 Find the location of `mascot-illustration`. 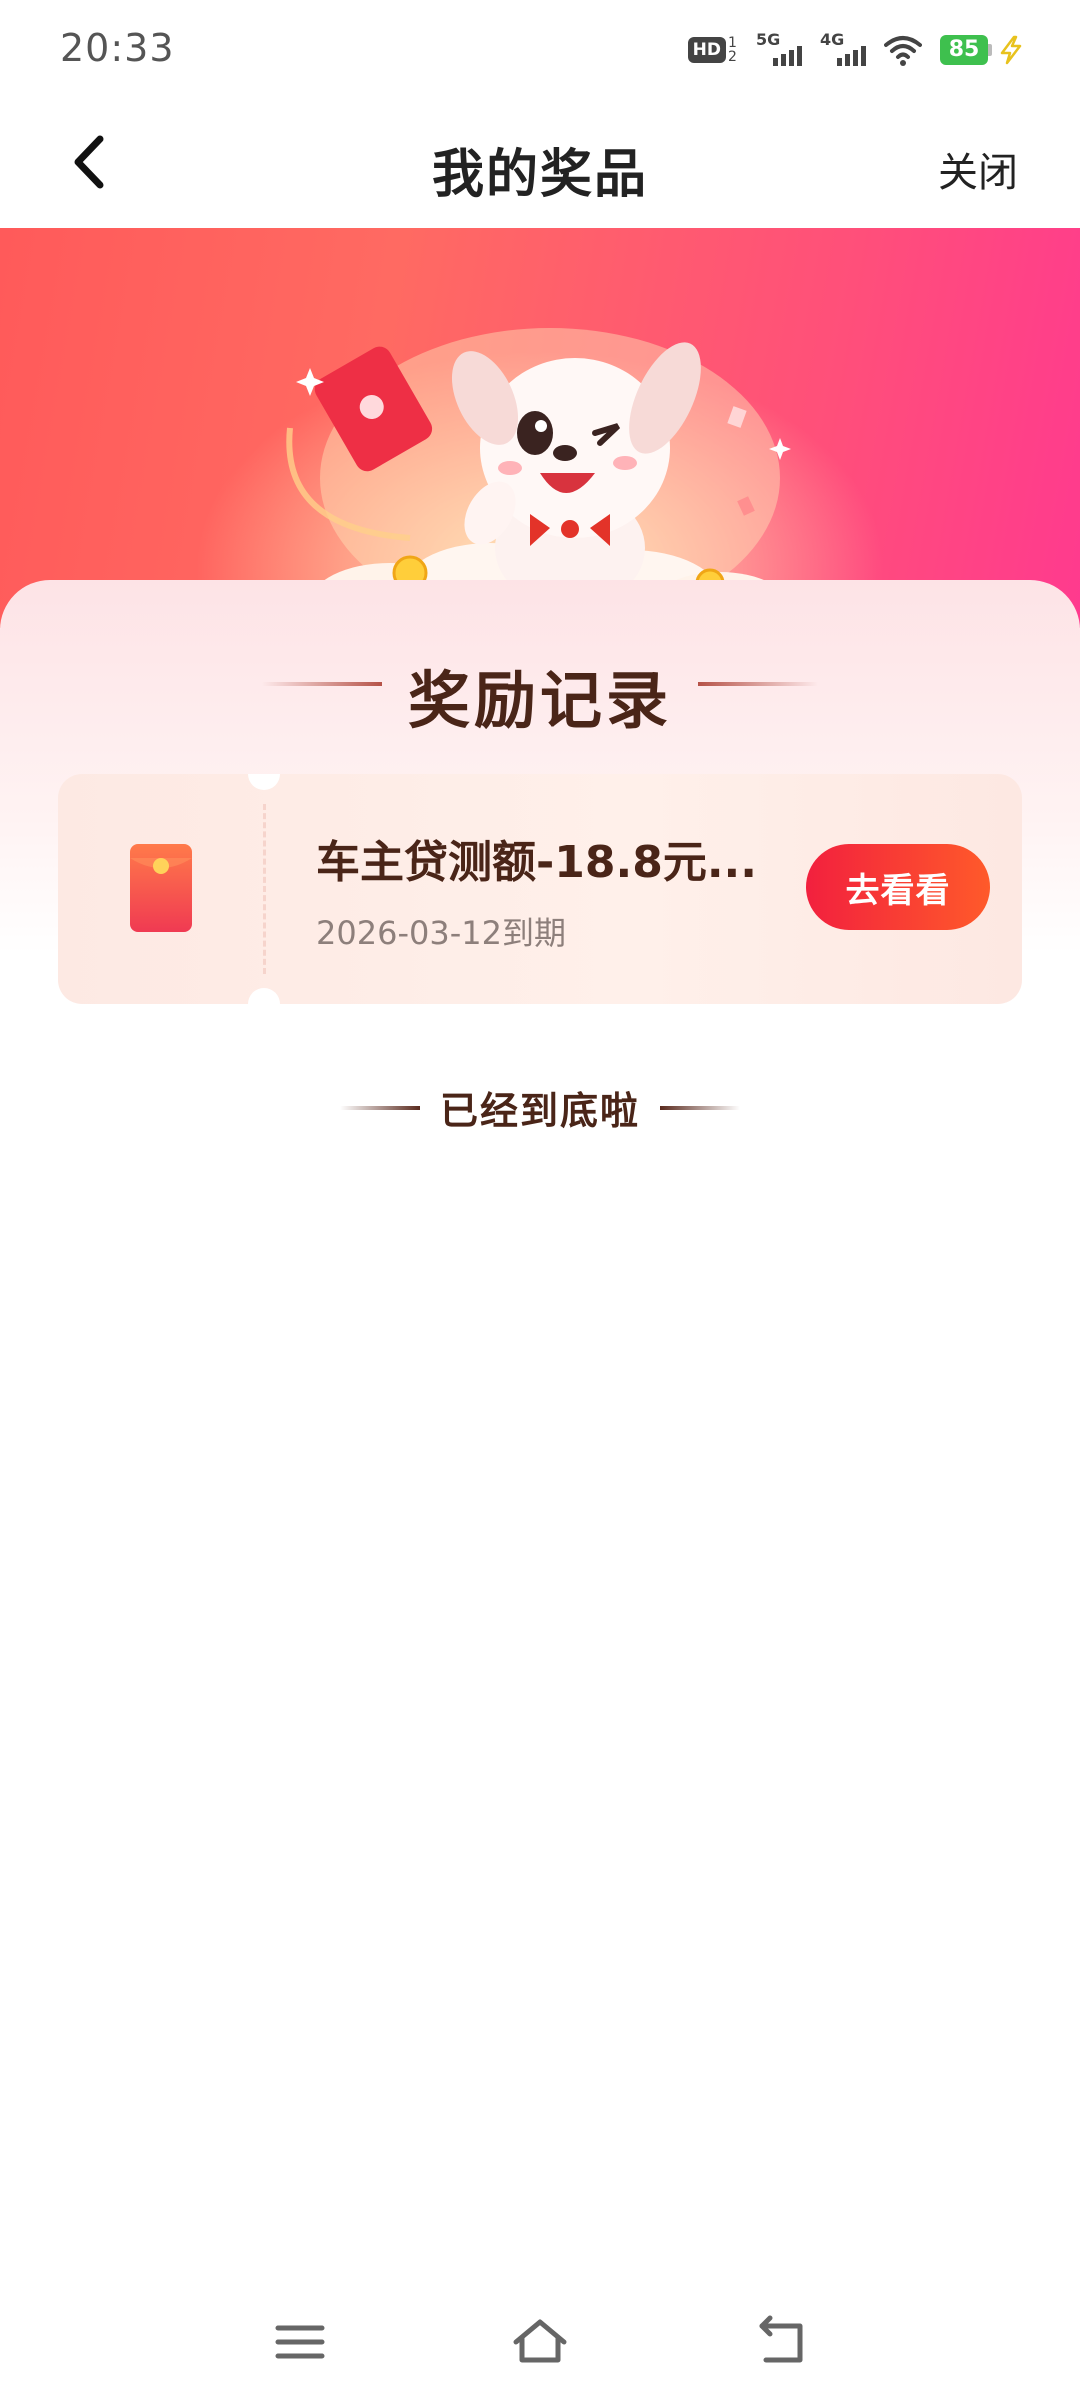

mascot-illustration is located at coordinates (538, 478).